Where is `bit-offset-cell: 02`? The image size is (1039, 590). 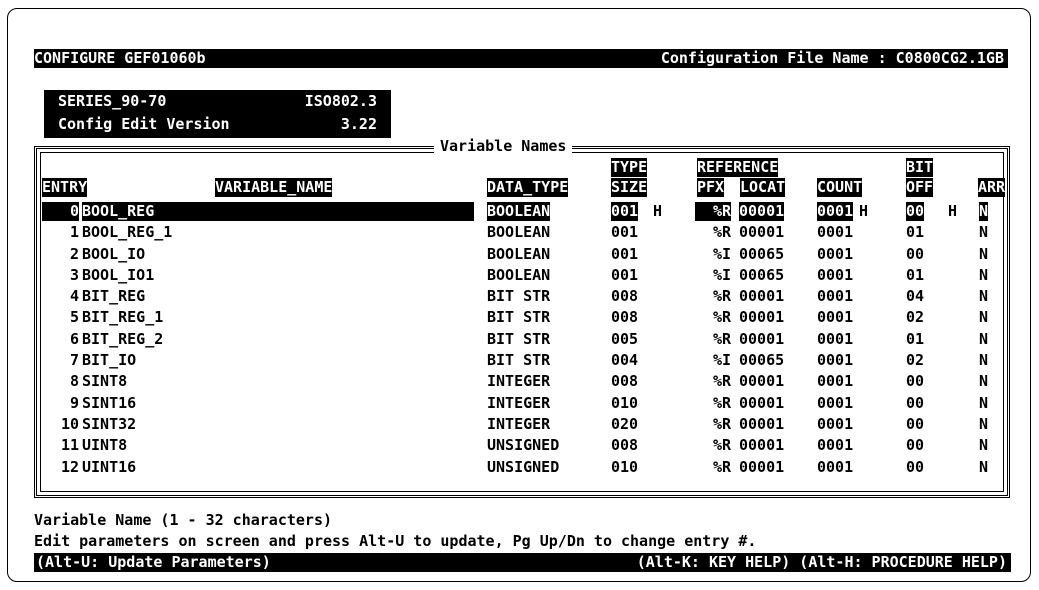
bit-offset-cell: 02 is located at coordinates (915, 360).